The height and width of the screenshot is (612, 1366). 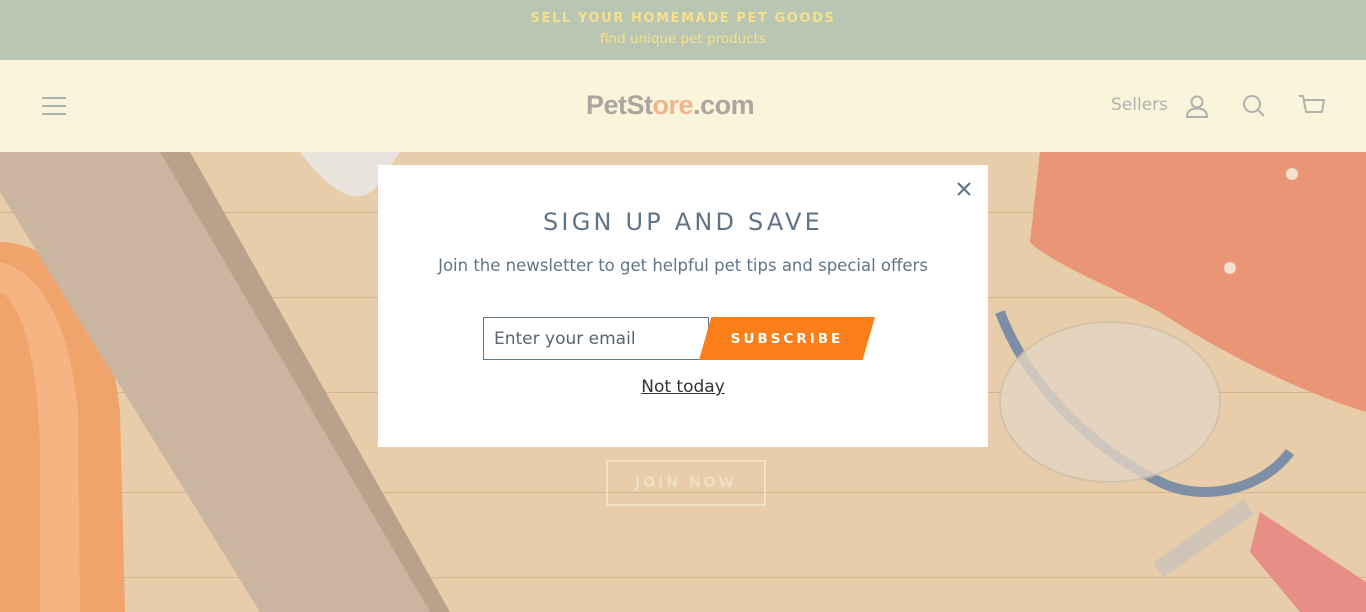 What do you see at coordinates (1197, 106) in the screenshot?
I see `user-icon` at bounding box center [1197, 106].